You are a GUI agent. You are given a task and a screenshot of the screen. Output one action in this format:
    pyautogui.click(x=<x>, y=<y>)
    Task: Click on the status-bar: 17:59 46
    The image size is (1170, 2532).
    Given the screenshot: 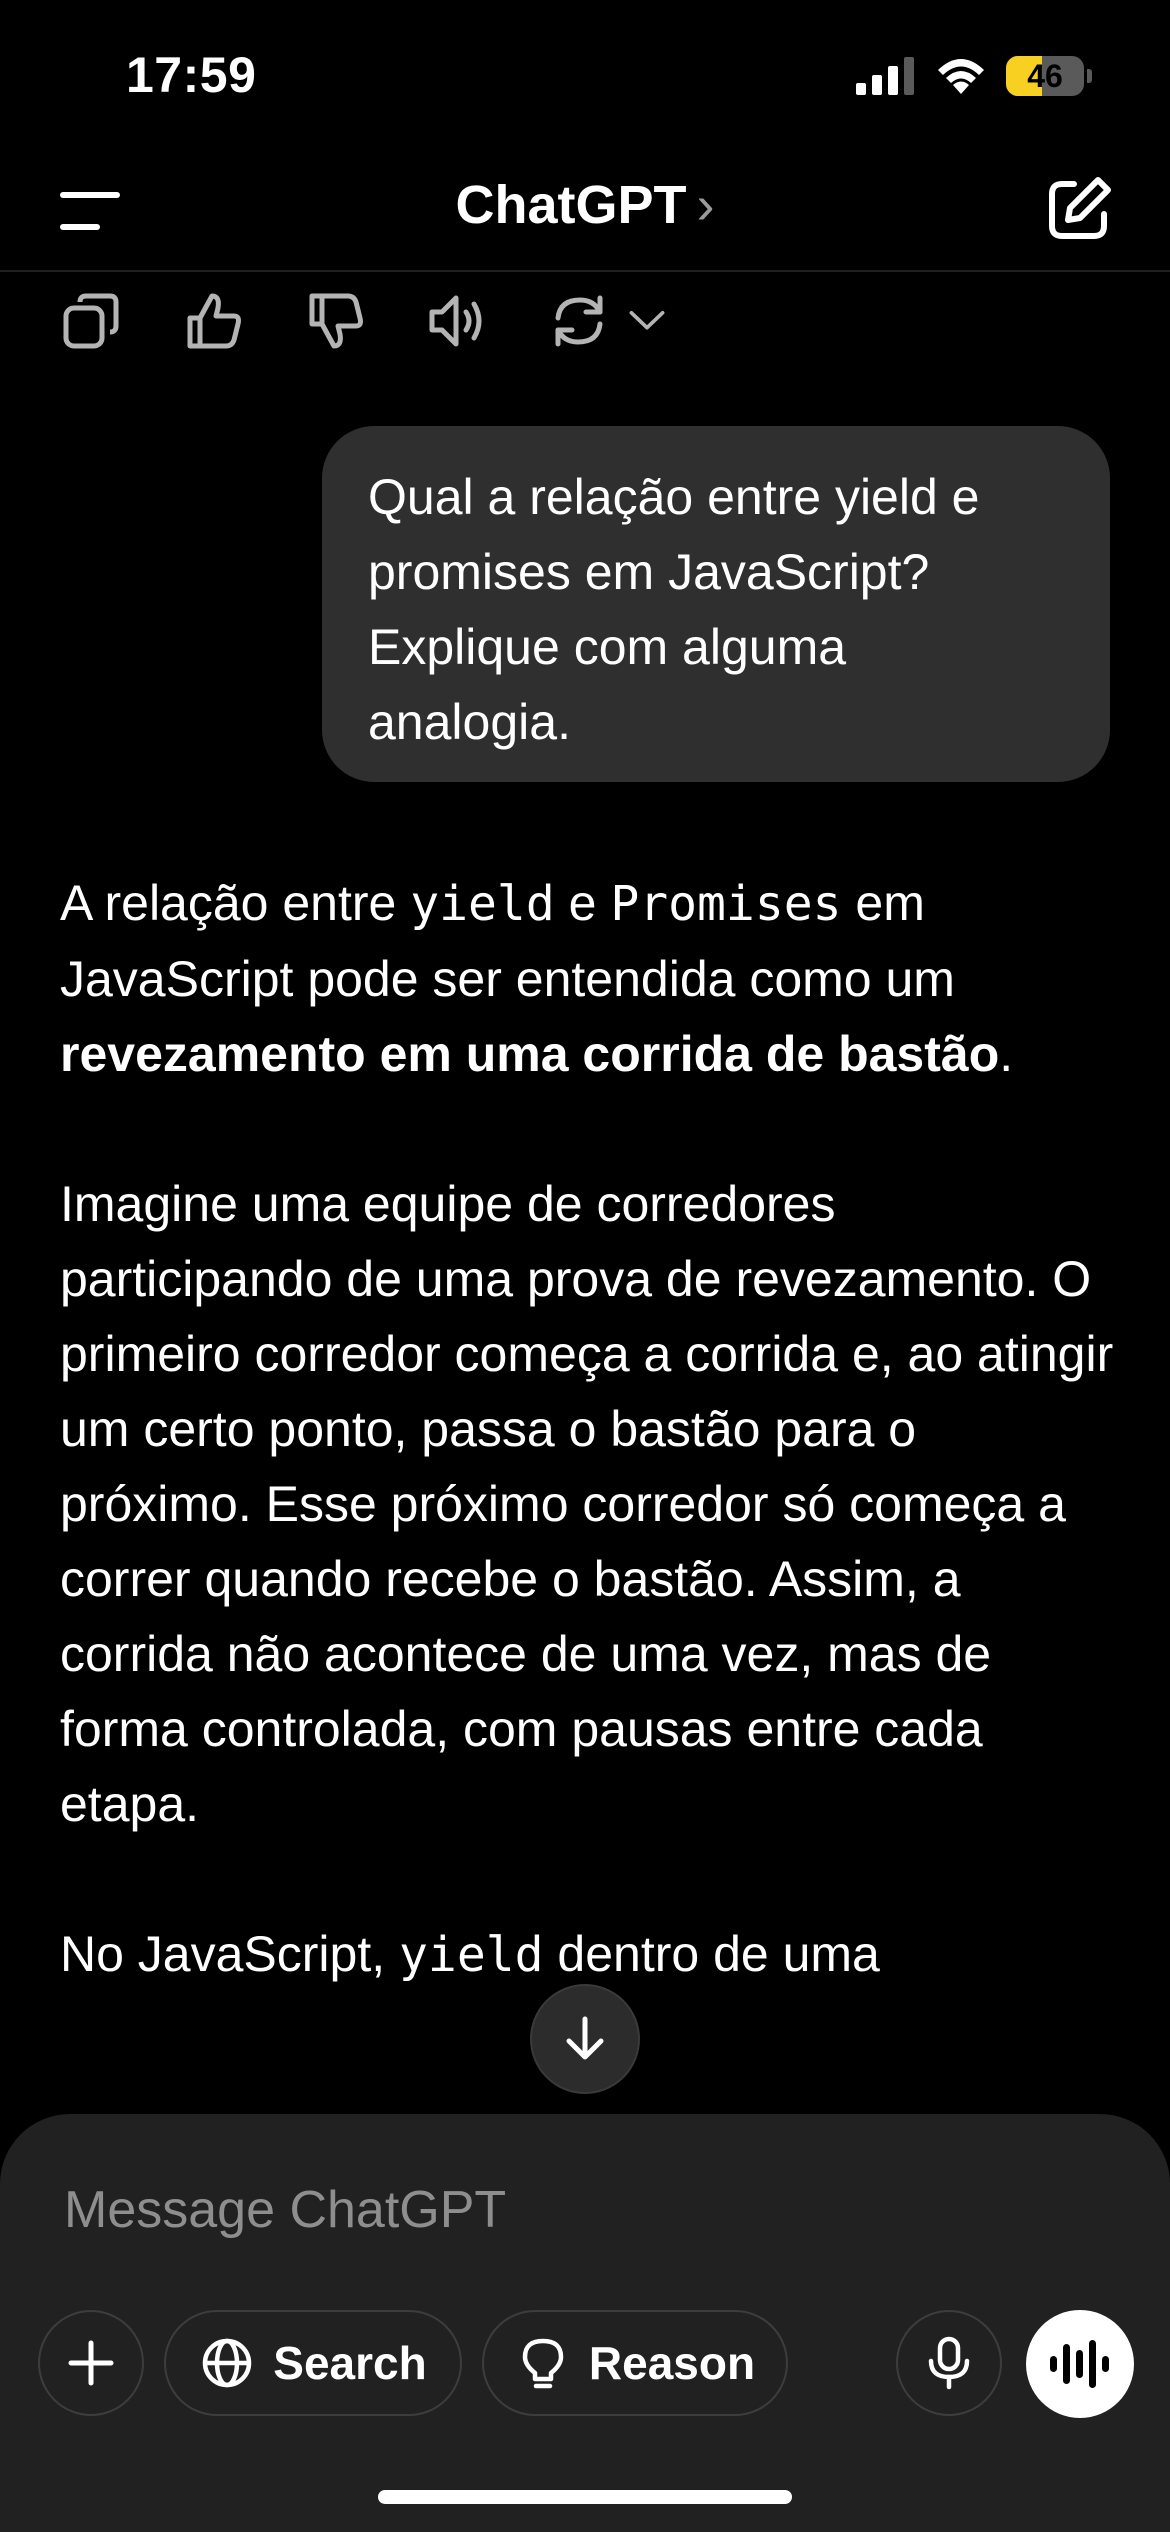 What is the action you would take?
    pyautogui.click(x=585, y=75)
    